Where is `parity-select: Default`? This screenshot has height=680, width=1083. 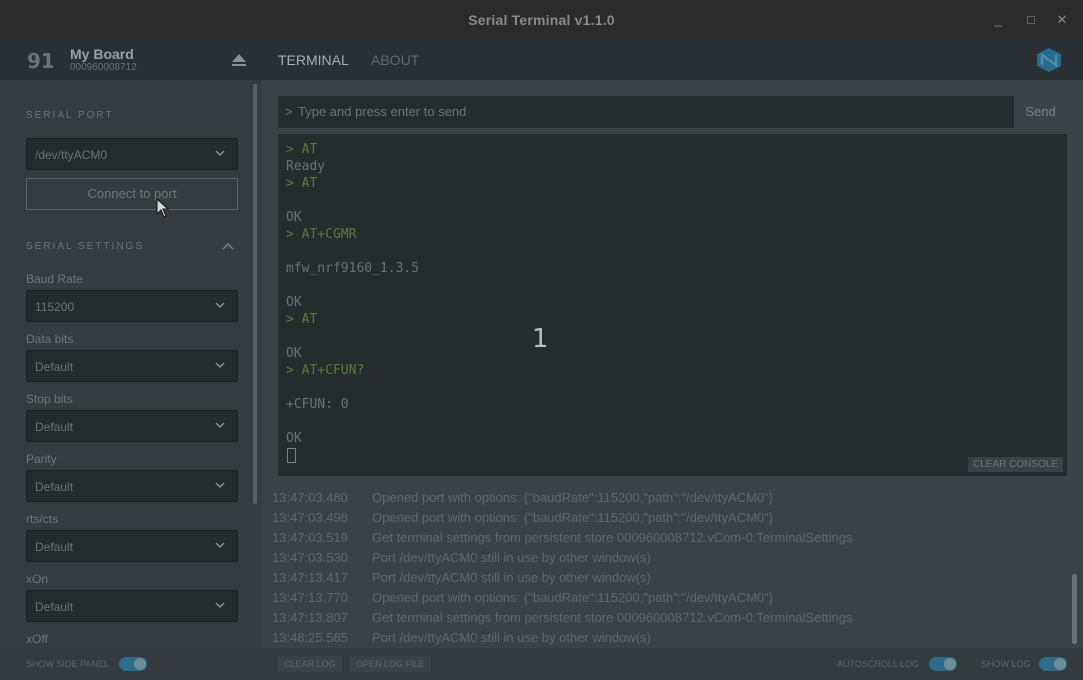
parity-select: Default is located at coordinates (132, 486).